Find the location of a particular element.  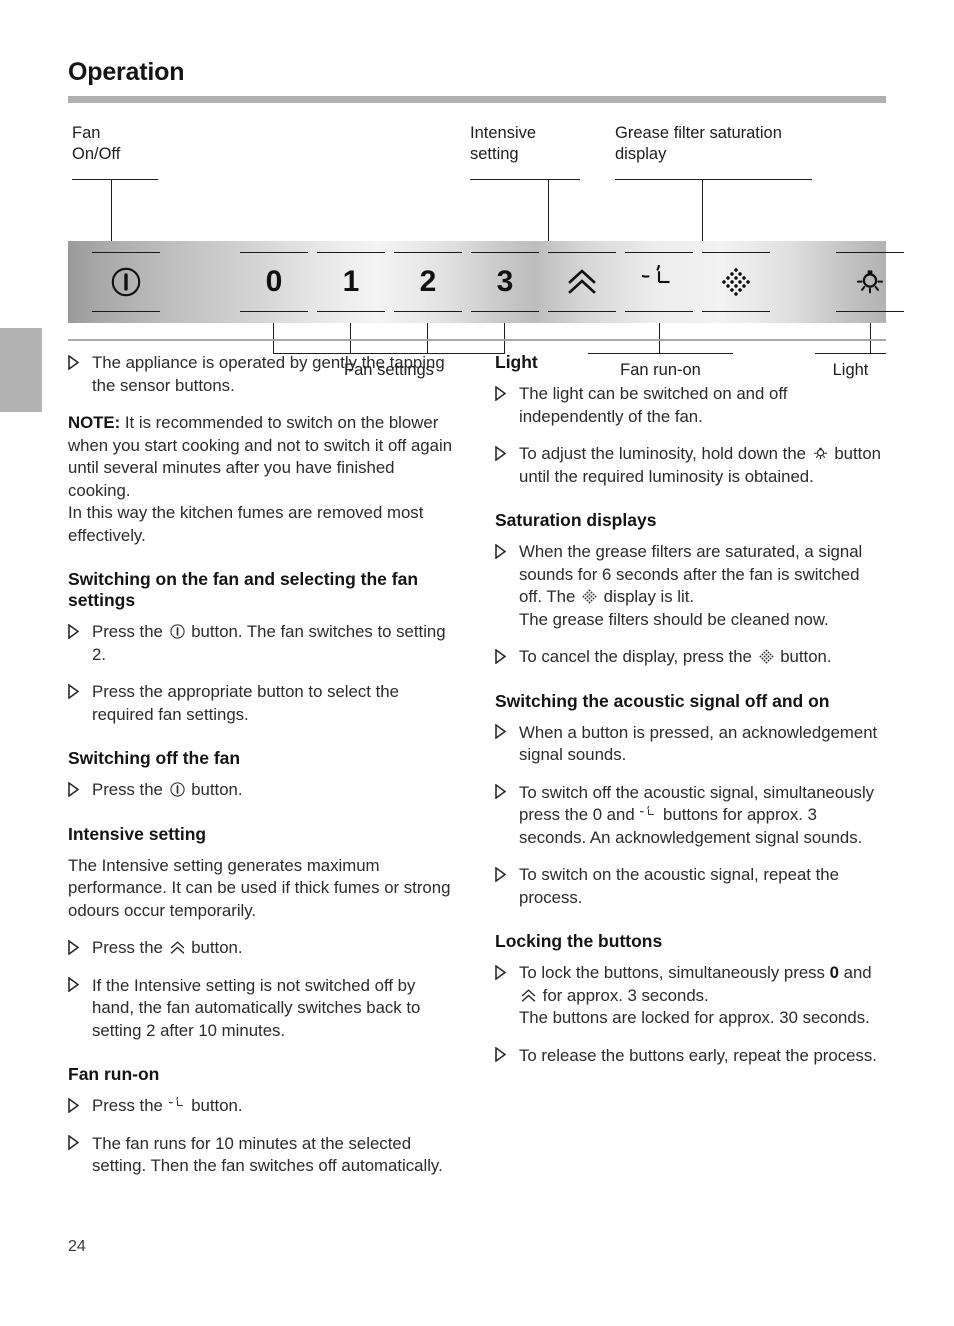

key-reference-zero: 0 is located at coordinates (834, 972).